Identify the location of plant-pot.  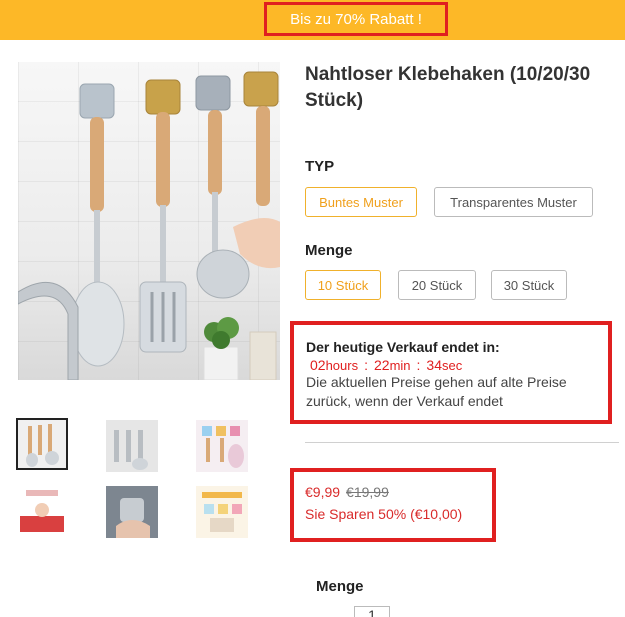
(221, 363).